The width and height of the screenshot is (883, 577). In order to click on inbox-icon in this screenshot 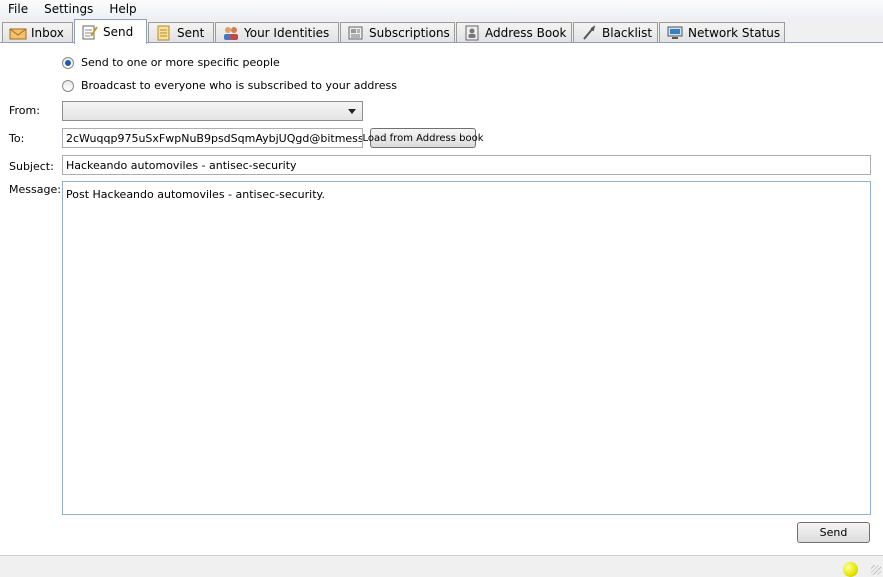, I will do `click(18, 33)`.